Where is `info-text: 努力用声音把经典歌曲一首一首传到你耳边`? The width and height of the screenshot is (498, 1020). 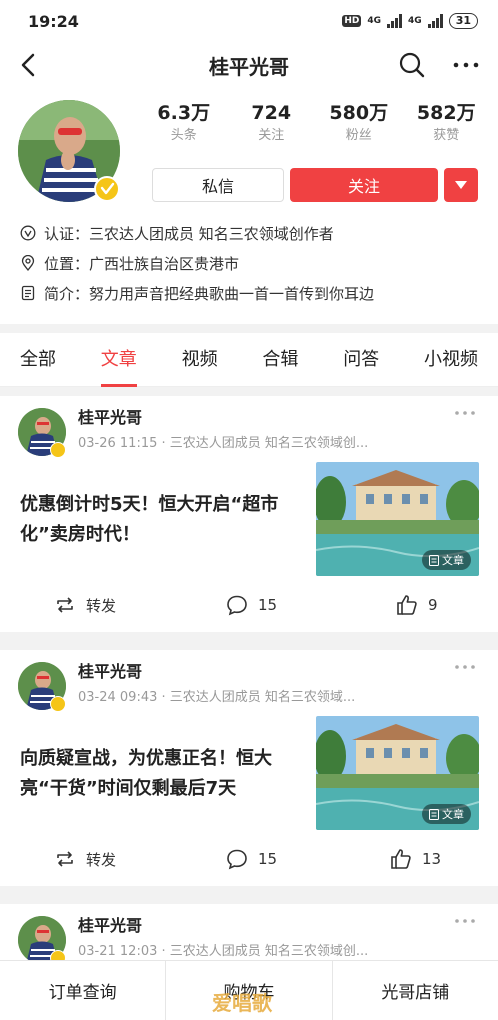
info-text: 努力用声音把经典歌曲一首一首传到你耳边 is located at coordinates (232, 293).